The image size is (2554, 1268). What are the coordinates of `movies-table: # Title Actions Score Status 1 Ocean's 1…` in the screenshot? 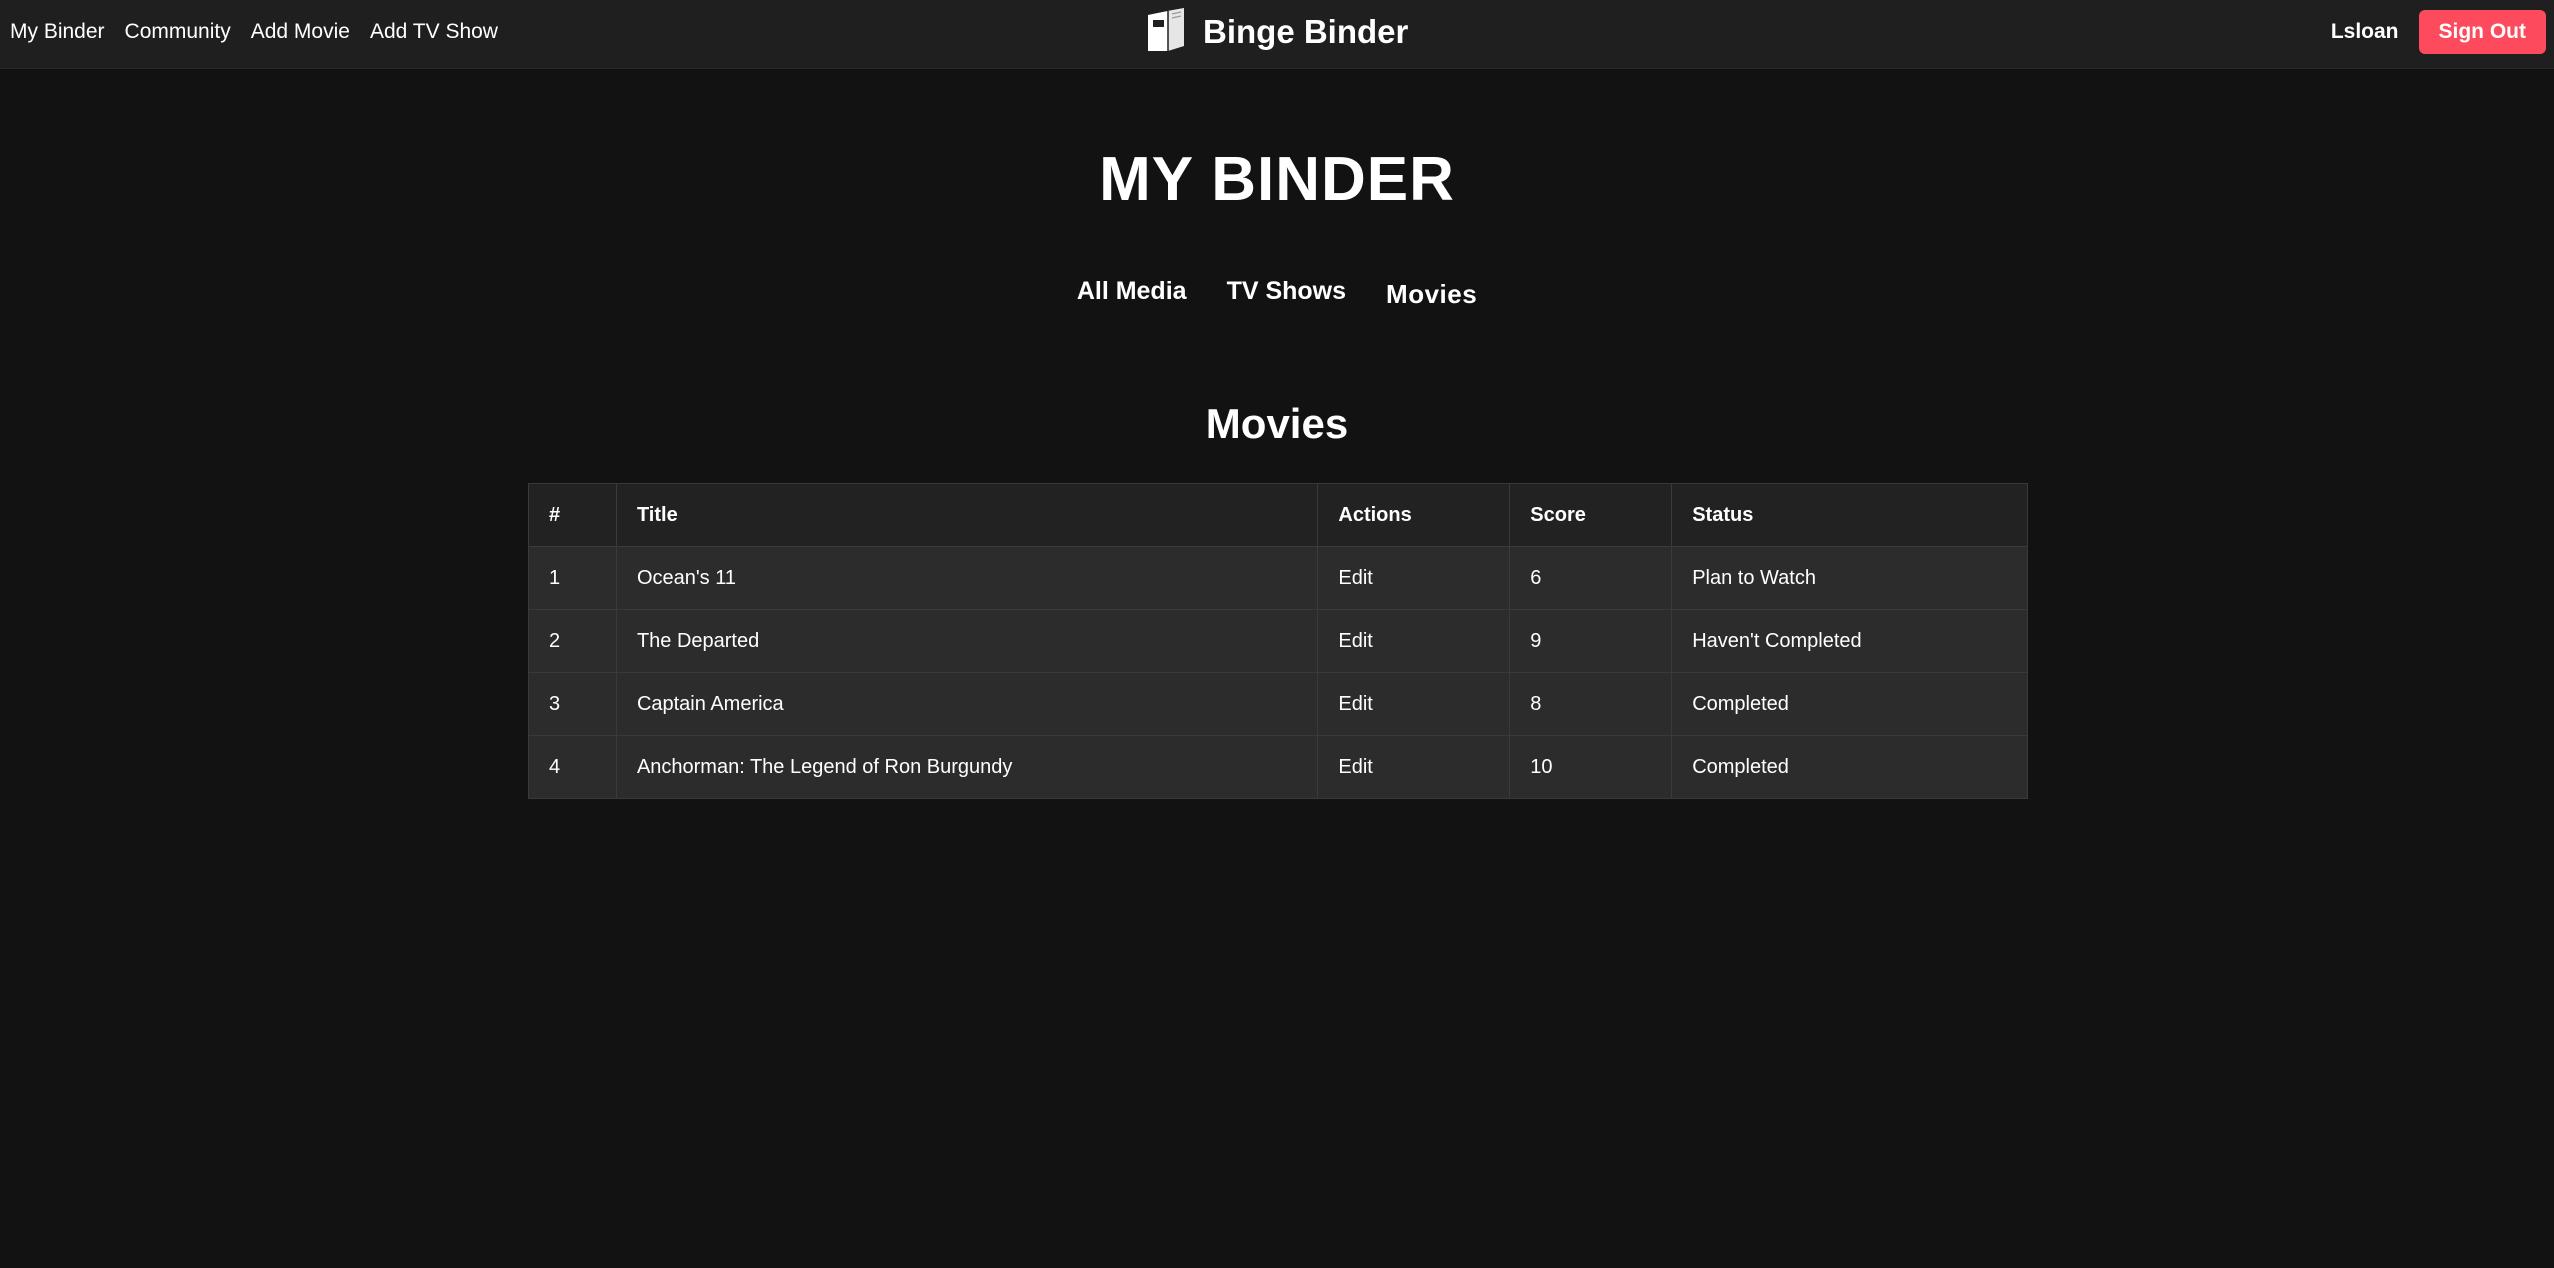 It's located at (1278, 641).